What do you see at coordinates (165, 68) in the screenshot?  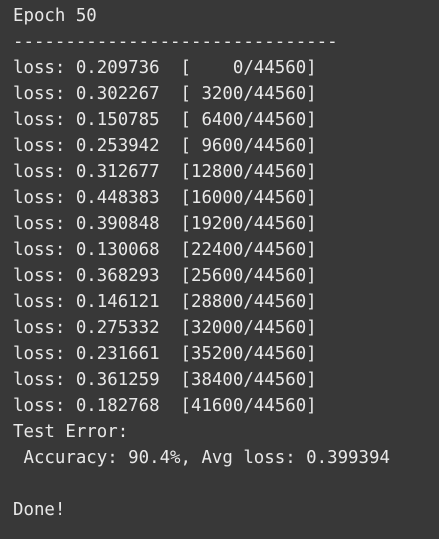 I see `loss-line: loss: 0.209736 [ 0/44560]` at bounding box center [165, 68].